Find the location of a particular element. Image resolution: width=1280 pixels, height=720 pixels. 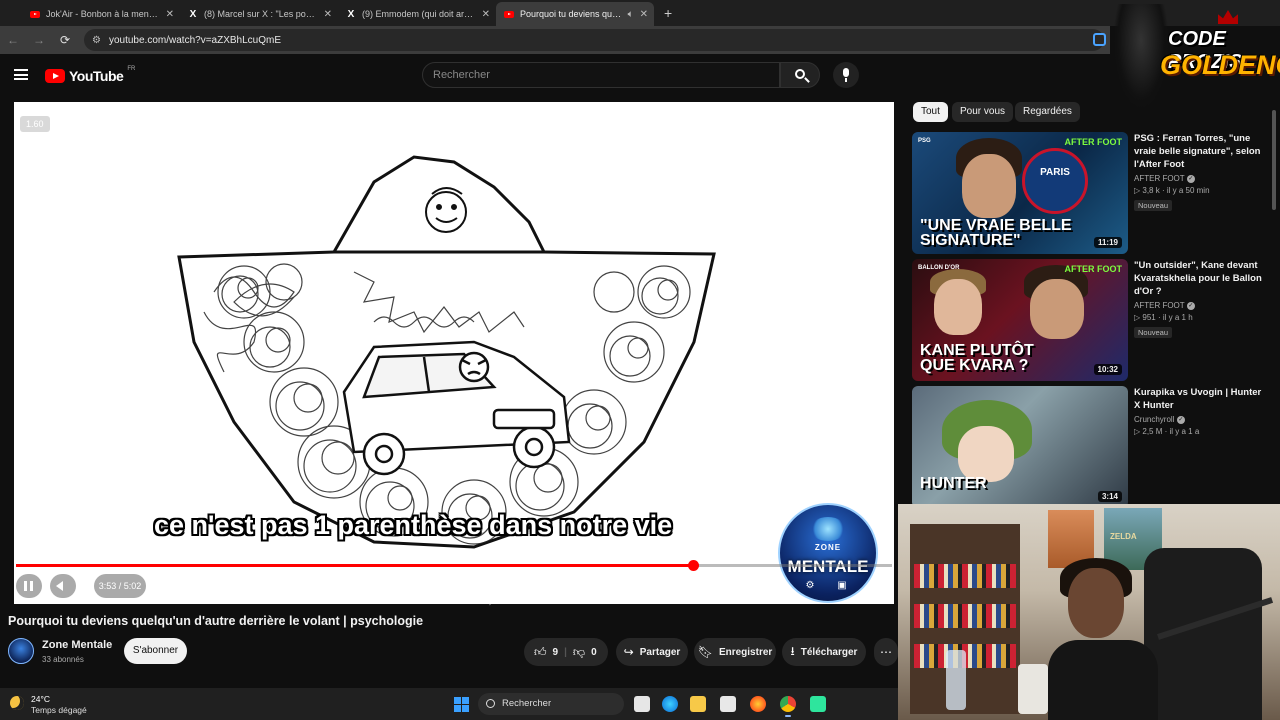

tab-title: Jok'Air - Bonbon à la menthe F is located at coordinates (103, 14).